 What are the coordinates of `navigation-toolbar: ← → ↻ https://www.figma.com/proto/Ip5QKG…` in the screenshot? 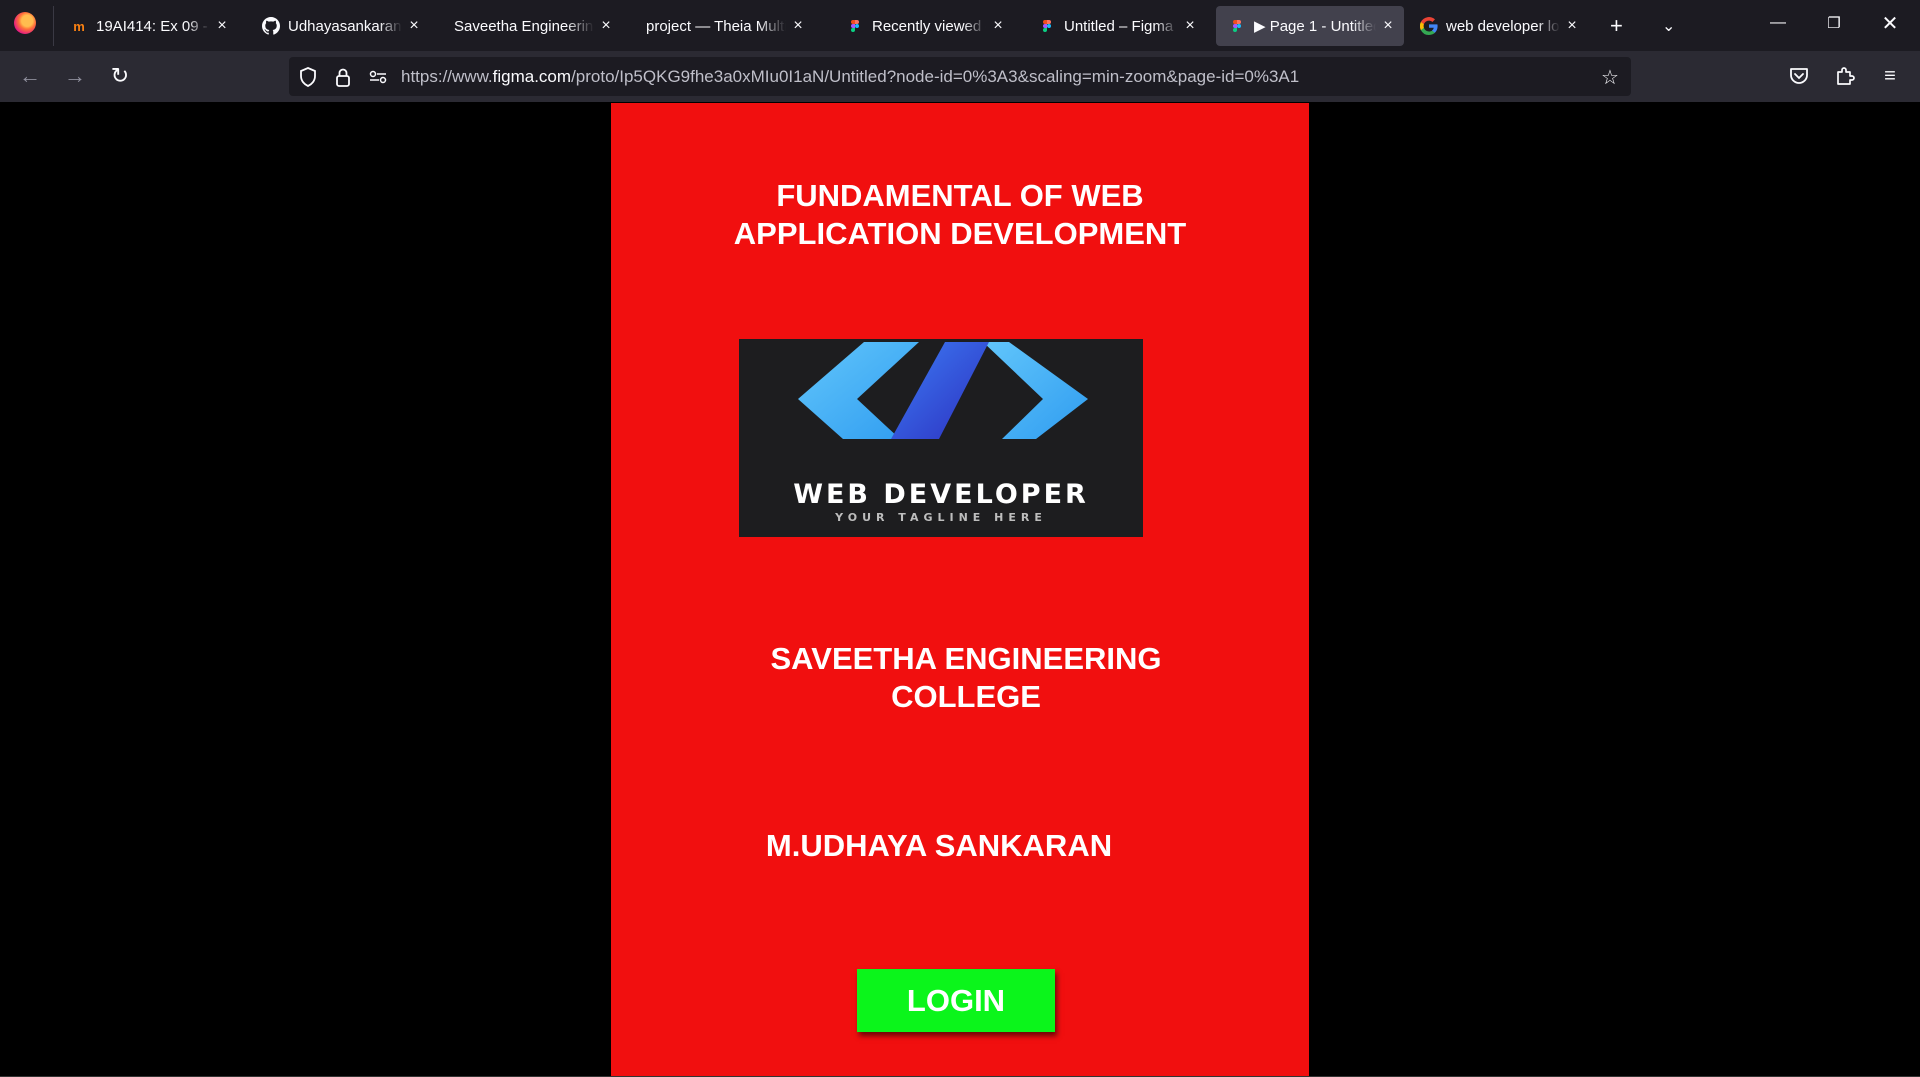 It's located at (960, 76).